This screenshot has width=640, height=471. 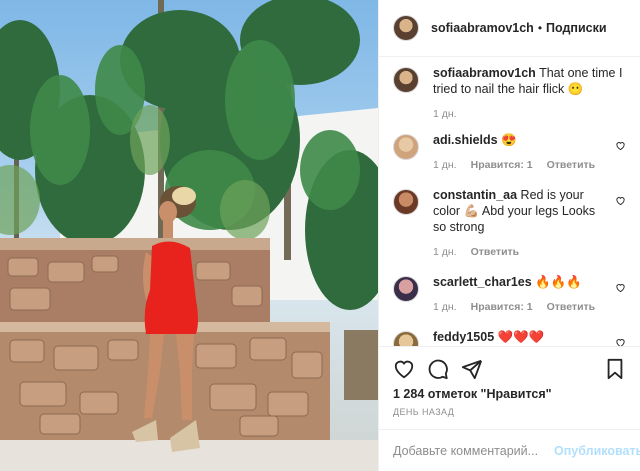 I want to click on comment-username: adi.shields, so click(x=465, y=140).